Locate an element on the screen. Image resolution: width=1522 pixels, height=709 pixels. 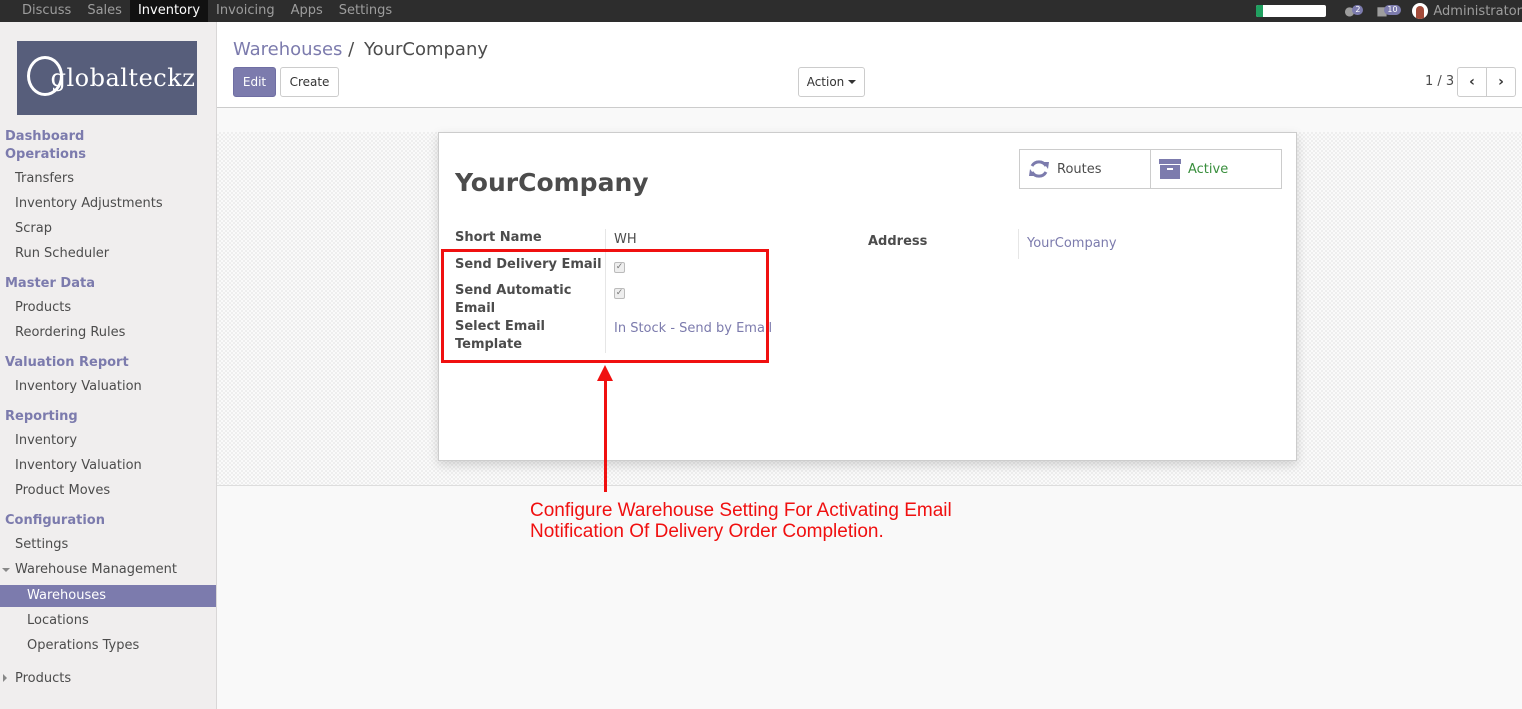
highlight-box is located at coordinates (605, 306).